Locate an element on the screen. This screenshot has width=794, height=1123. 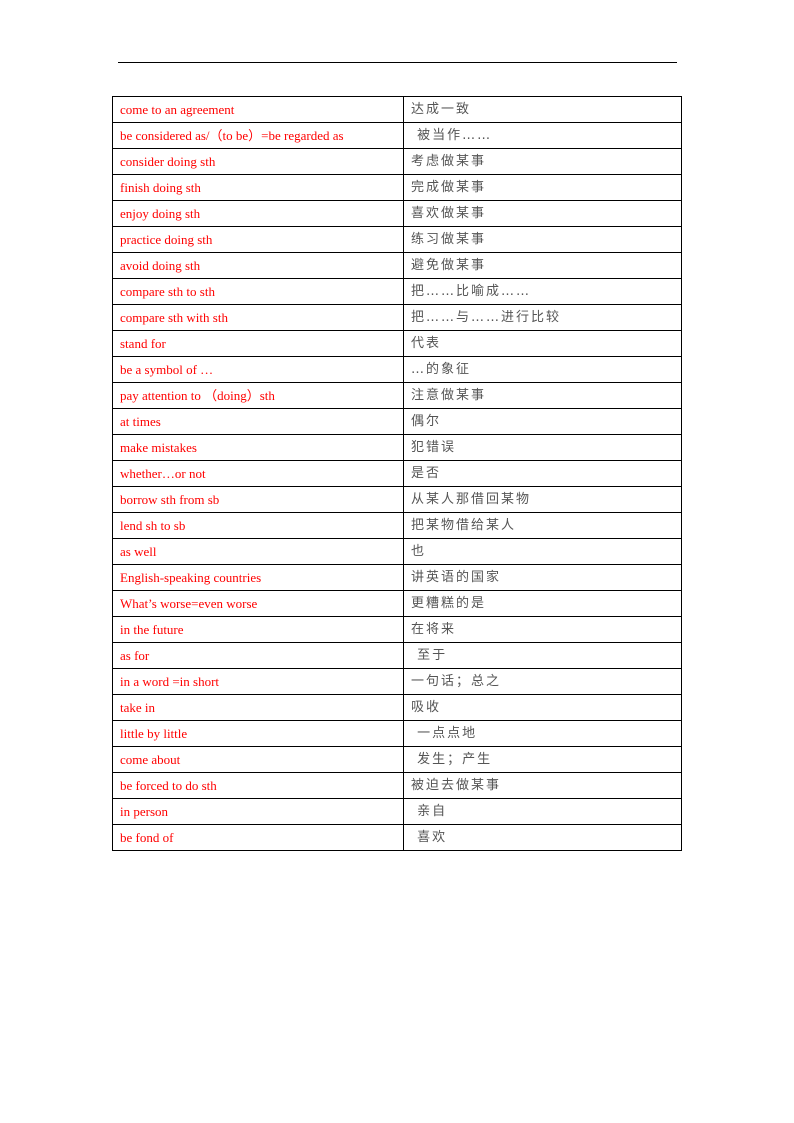
english-phrase: What’s worse=even worse is located at coordinates (258, 603).